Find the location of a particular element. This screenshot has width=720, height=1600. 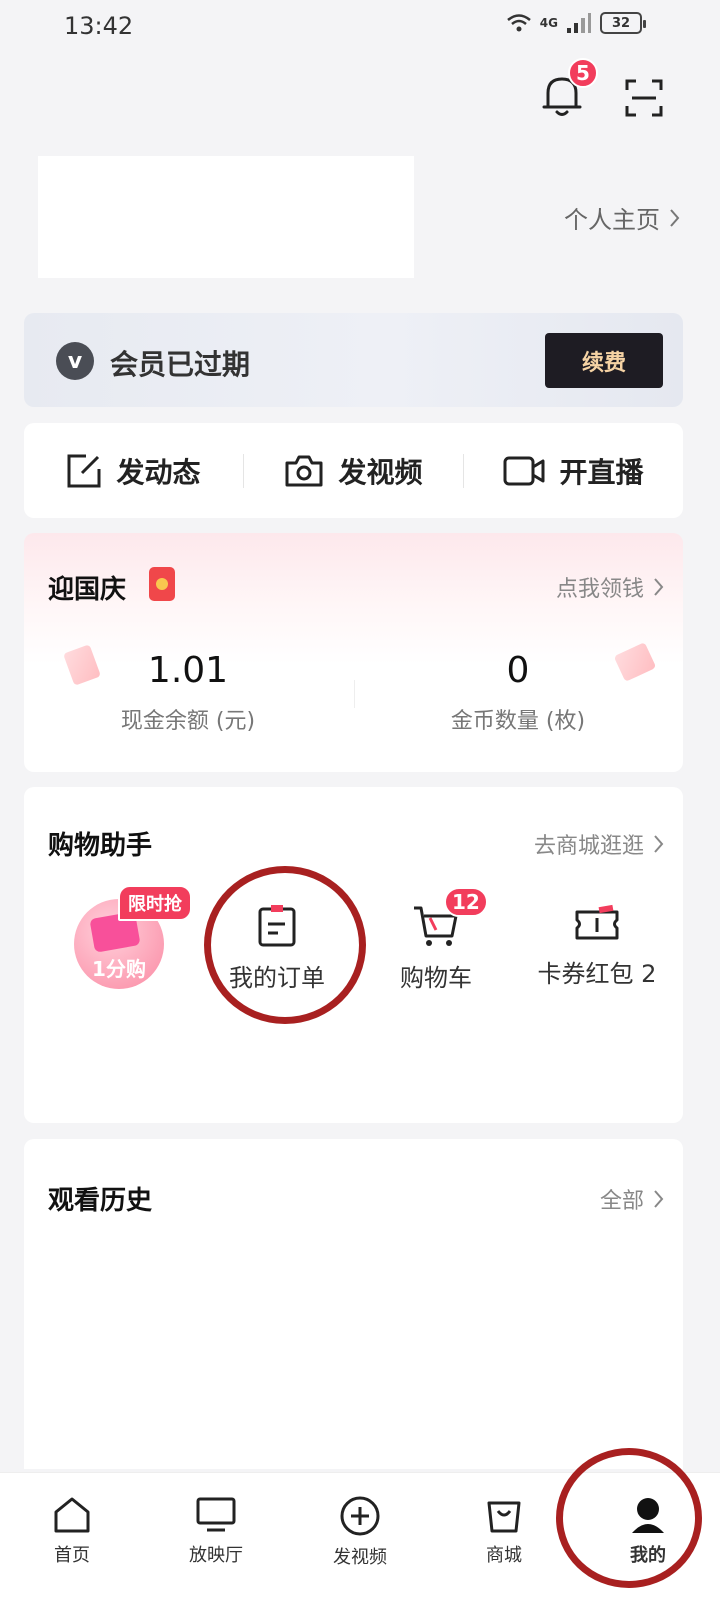

go-to-mall-link: 去商城逛逛 is located at coordinates (599, 844).